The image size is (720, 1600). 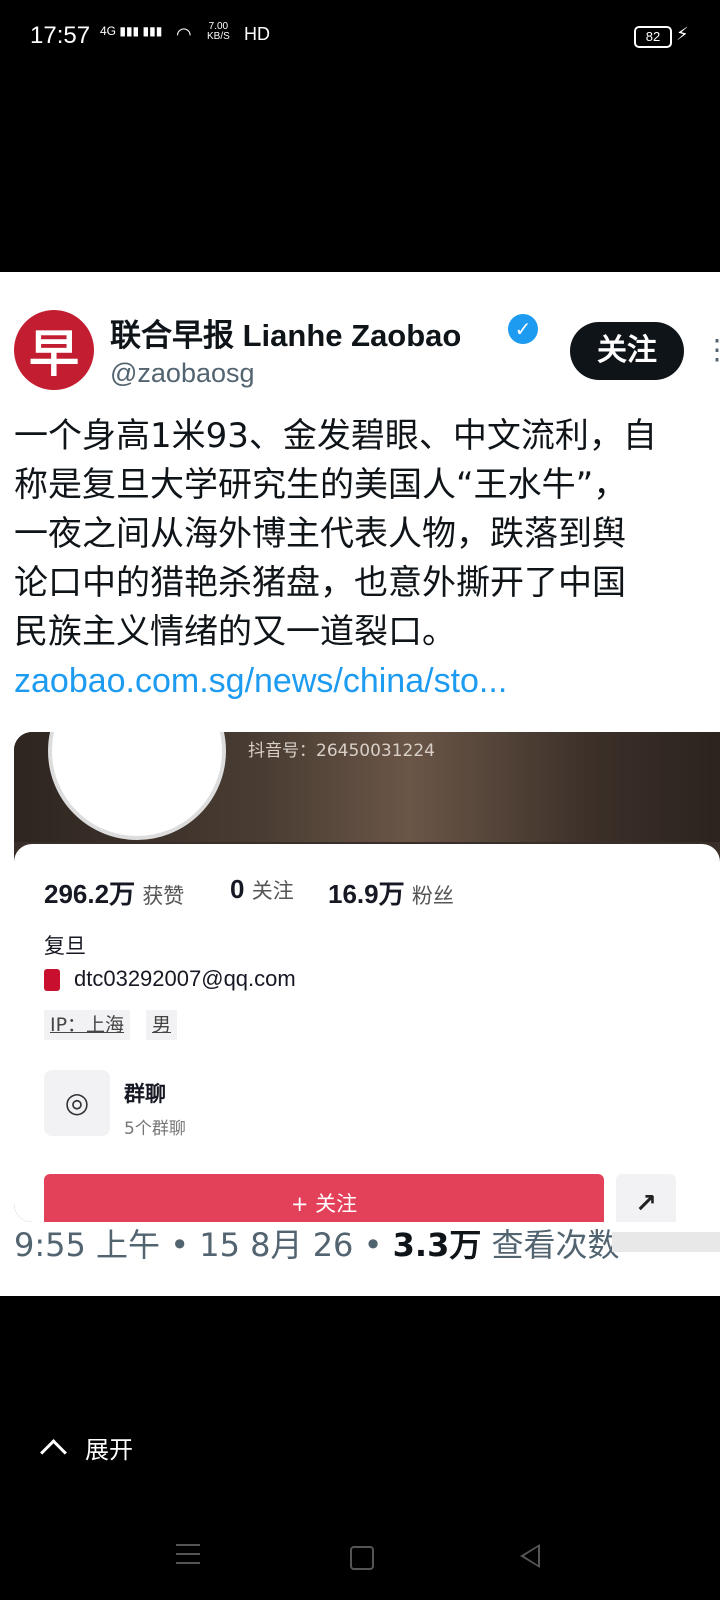 What do you see at coordinates (87, 1025) in the screenshot?
I see `ip-tag: IP：上海` at bounding box center [87, 1025].